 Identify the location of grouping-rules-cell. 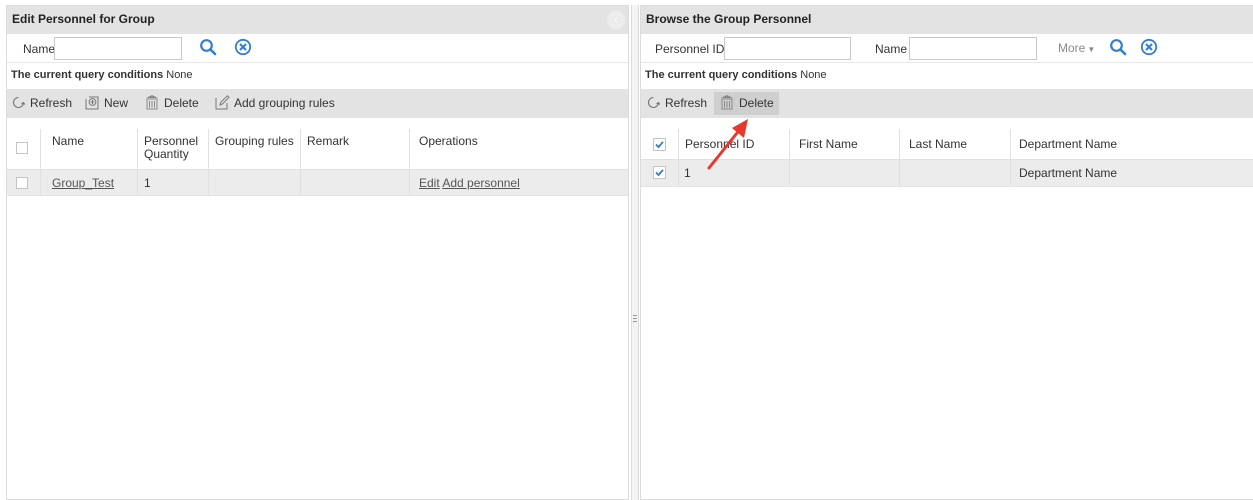
(255, 182).